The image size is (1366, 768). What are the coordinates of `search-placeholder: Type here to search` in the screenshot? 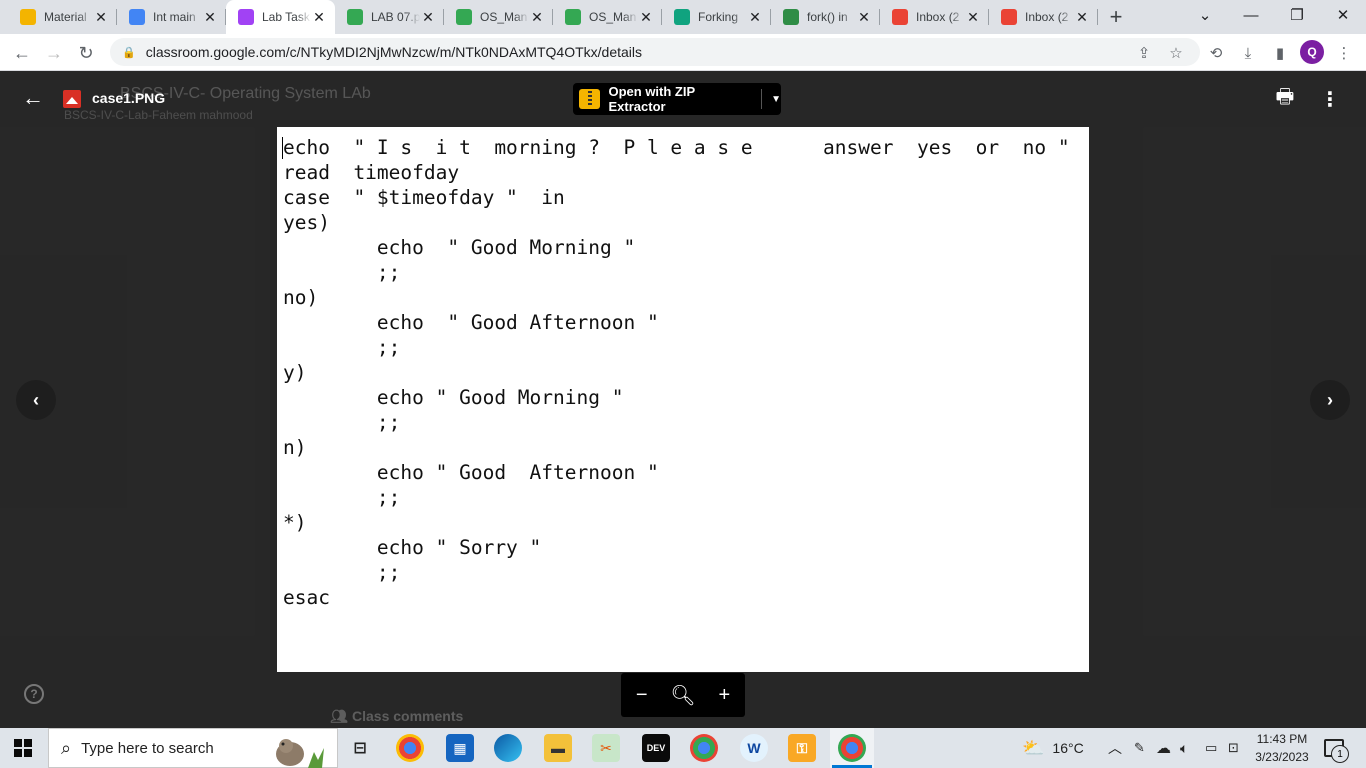 It's located at (147, 748).